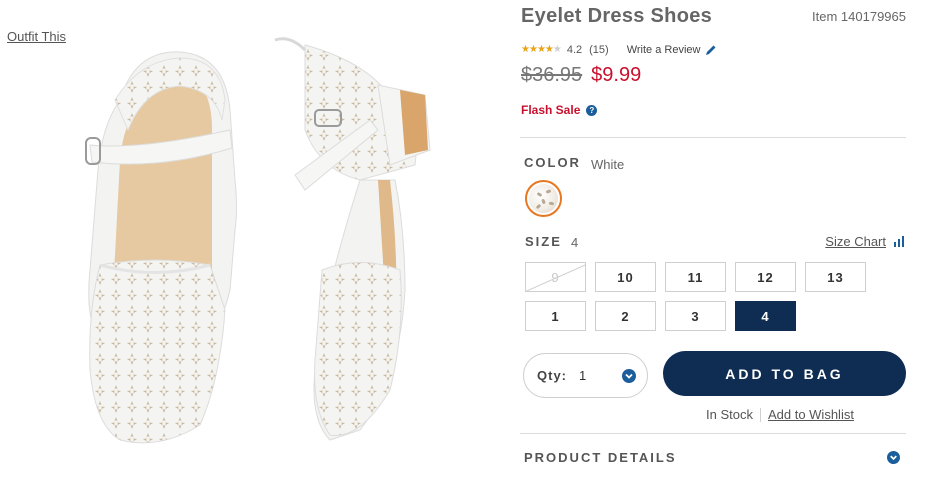 The width and height of the screenshot is (933, 477). What do you see at coordinates (555, 277) in the screenshot?
I see `size-option-9: 9` at bounding box center [555, 277].